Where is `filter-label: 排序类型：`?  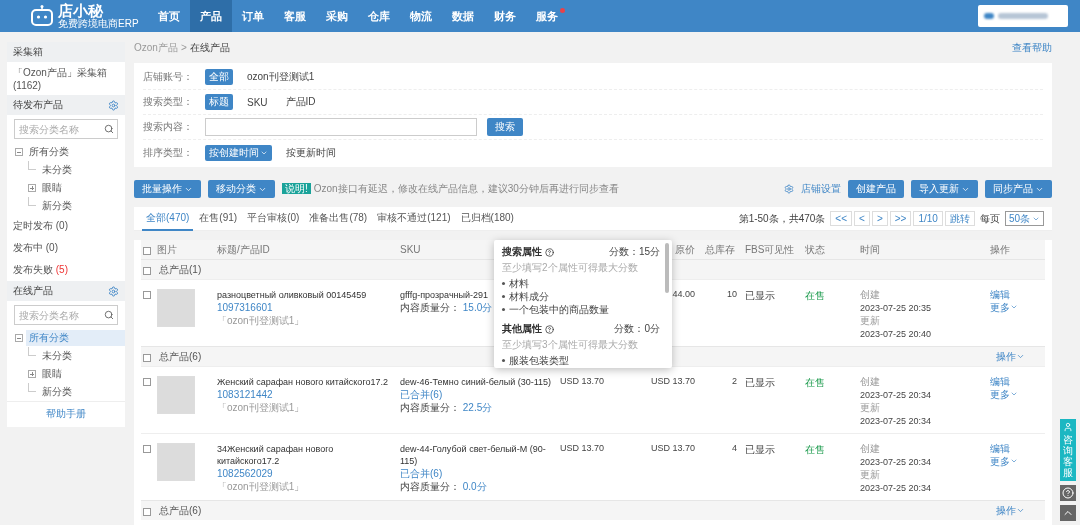
filter-label: 排序类型： is located at coordinates (168, 152).